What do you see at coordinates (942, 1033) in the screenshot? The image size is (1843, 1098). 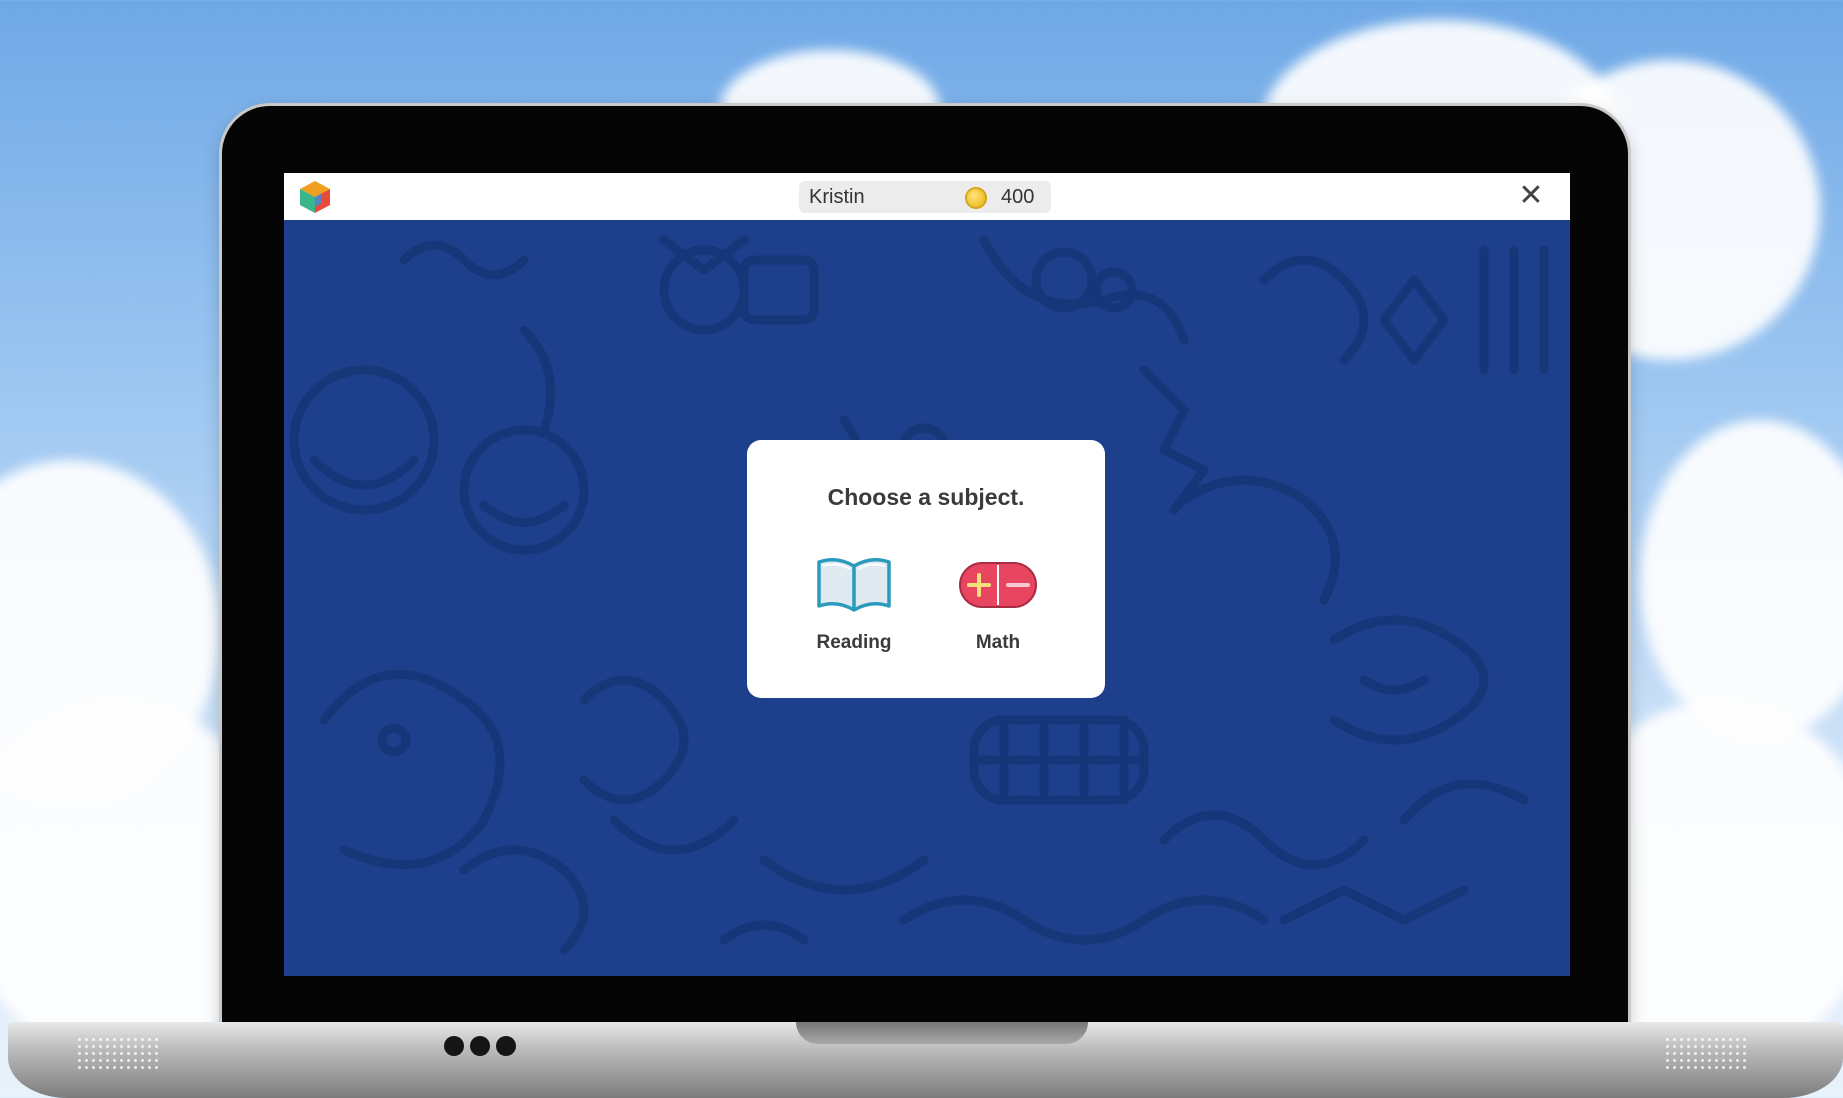 I see `hinge-notch` at bounding box center [942, 1033].